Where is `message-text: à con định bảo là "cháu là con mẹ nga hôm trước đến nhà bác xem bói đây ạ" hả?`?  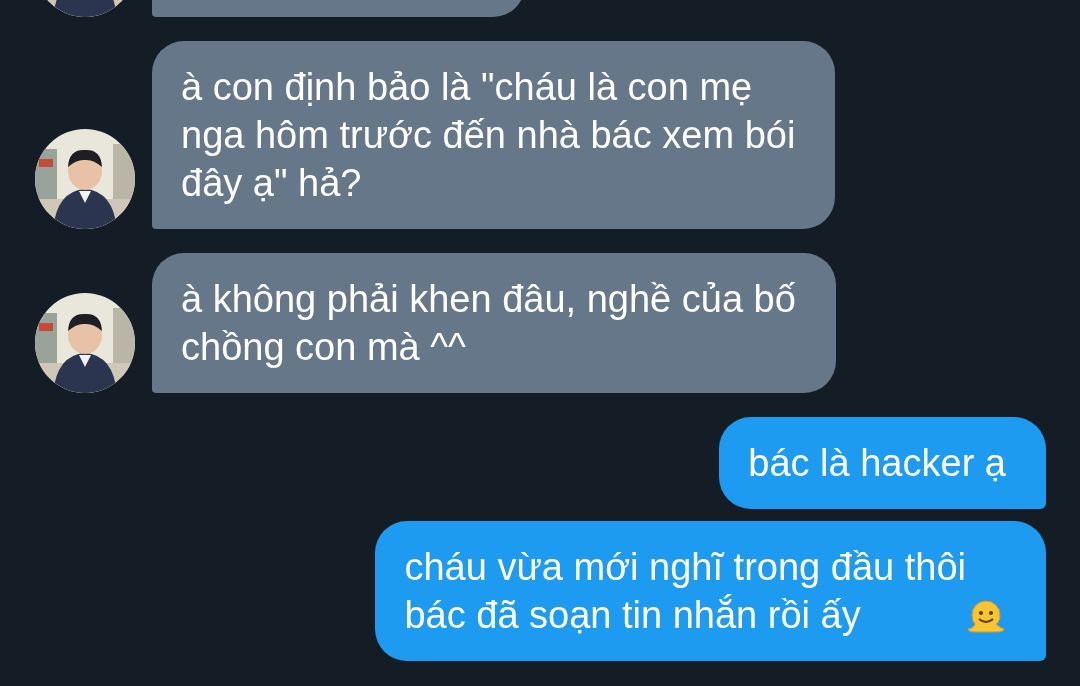 message-text: à con định bảo là "cháu là con mẹ nga hôm trước đến nhà bác xem bói đây ạ" hả? is located at coordinates (488, 135).